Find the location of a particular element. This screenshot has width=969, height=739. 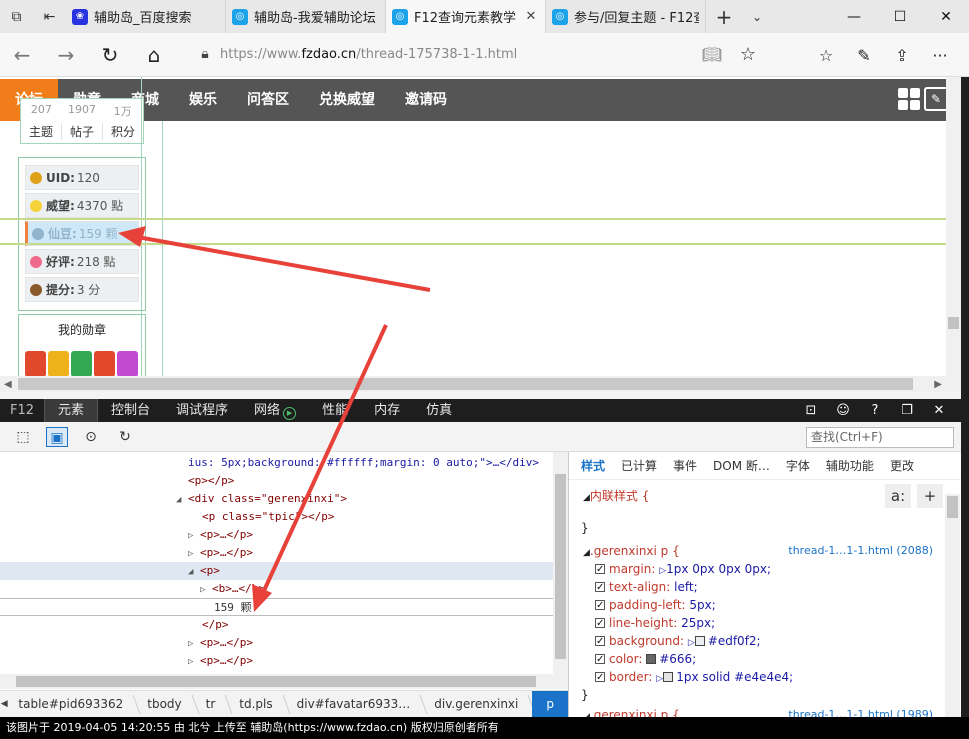

stat-label-points: 积分 is located at coordinates (123, 131).